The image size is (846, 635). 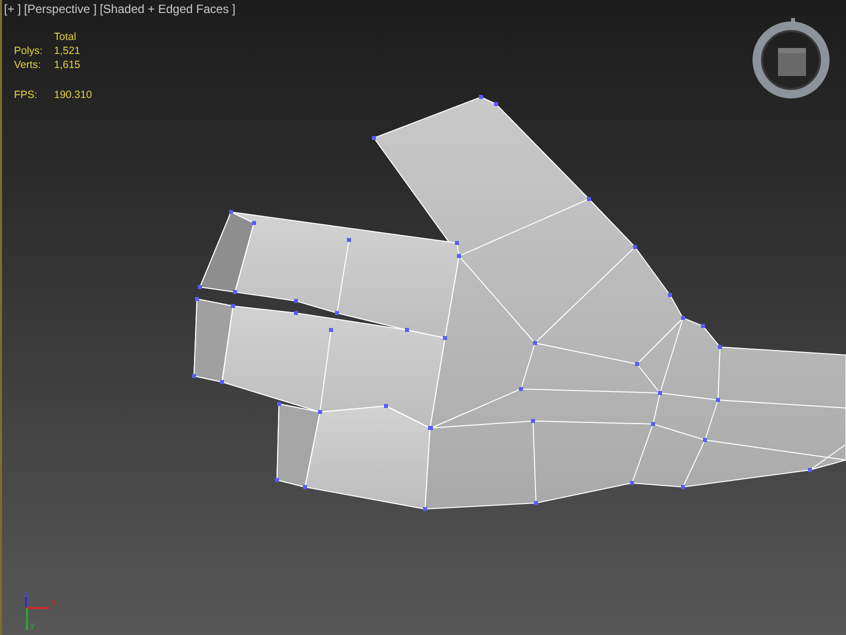 What do you see at coordinates (68, 65) in the screenshot?
I see `stat-value: 1,615` at bounding box center [68, 65].